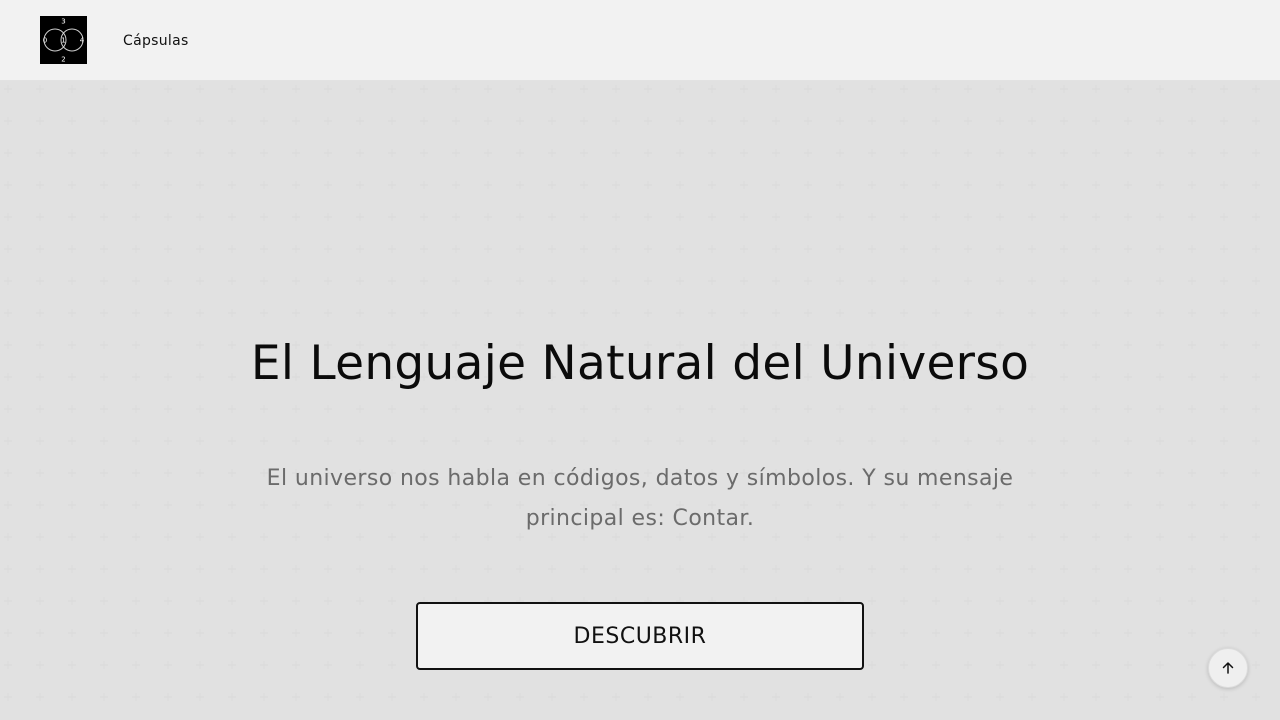  What do you see at coordinates (45, 41) in the screenshot?
I see `logo-digit-left: 0` at bounding box center [45, 41].